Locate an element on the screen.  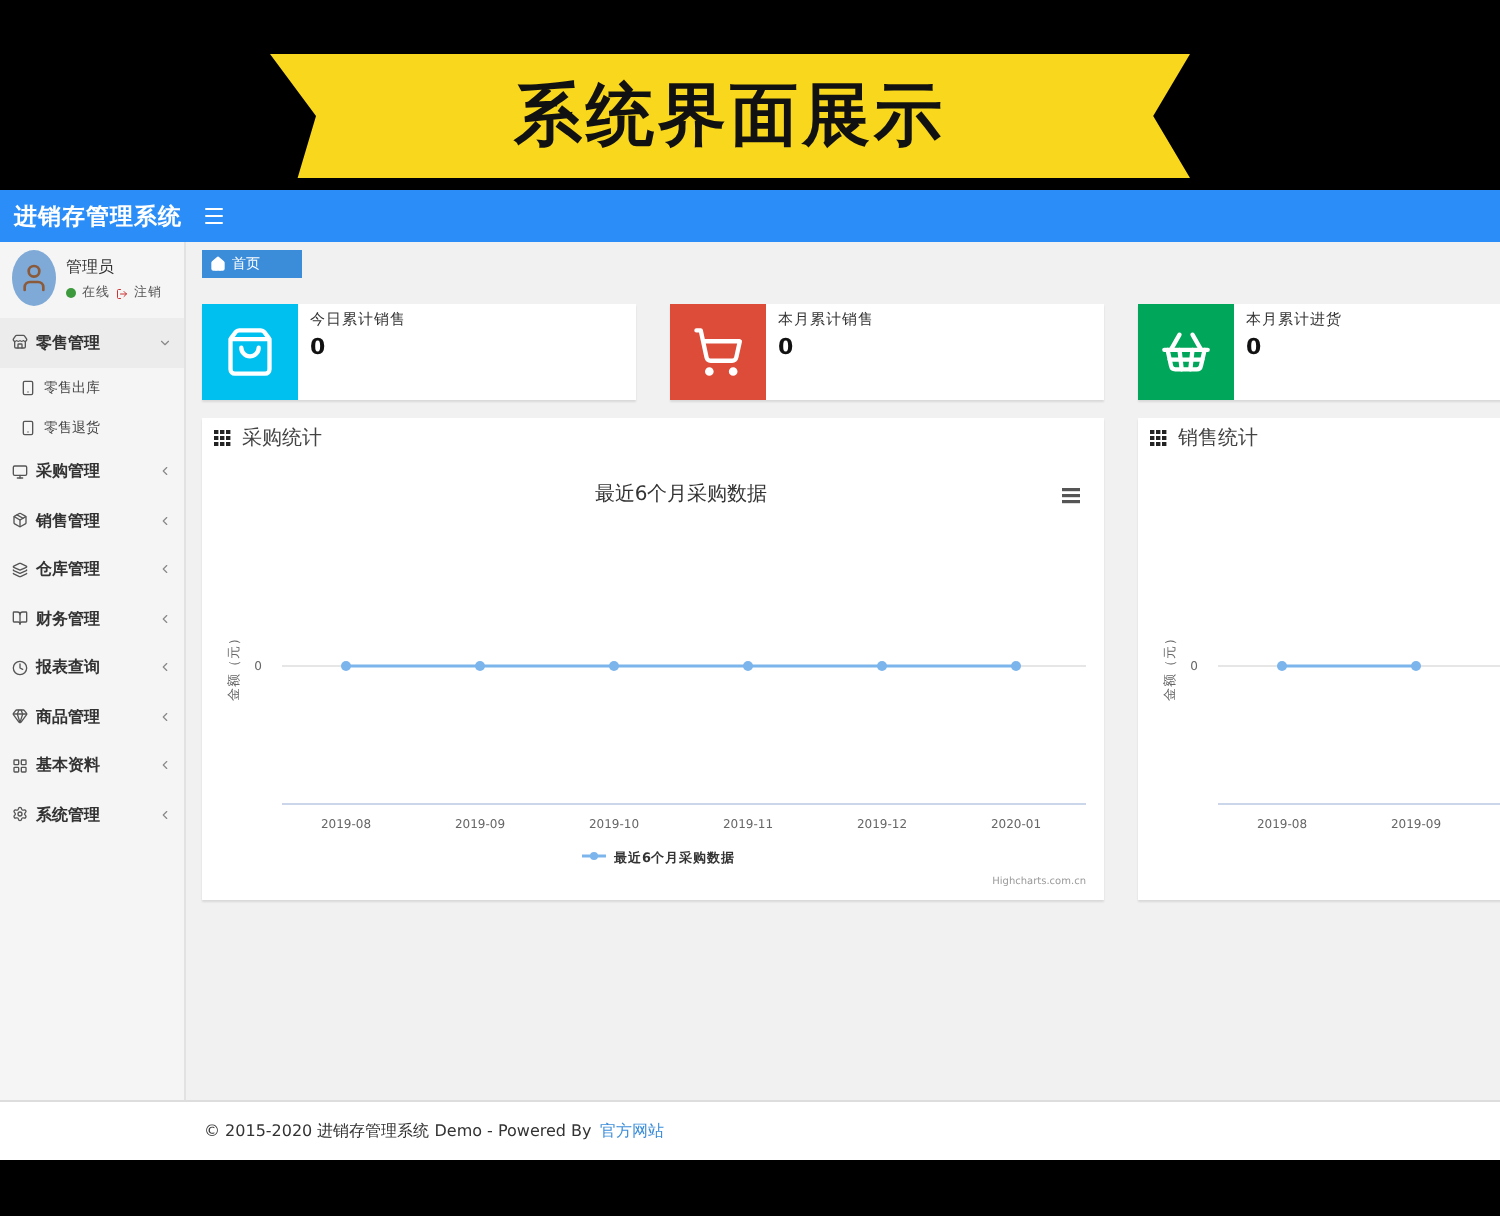
user-name: 管理员 is located at coordinates (91, 267).